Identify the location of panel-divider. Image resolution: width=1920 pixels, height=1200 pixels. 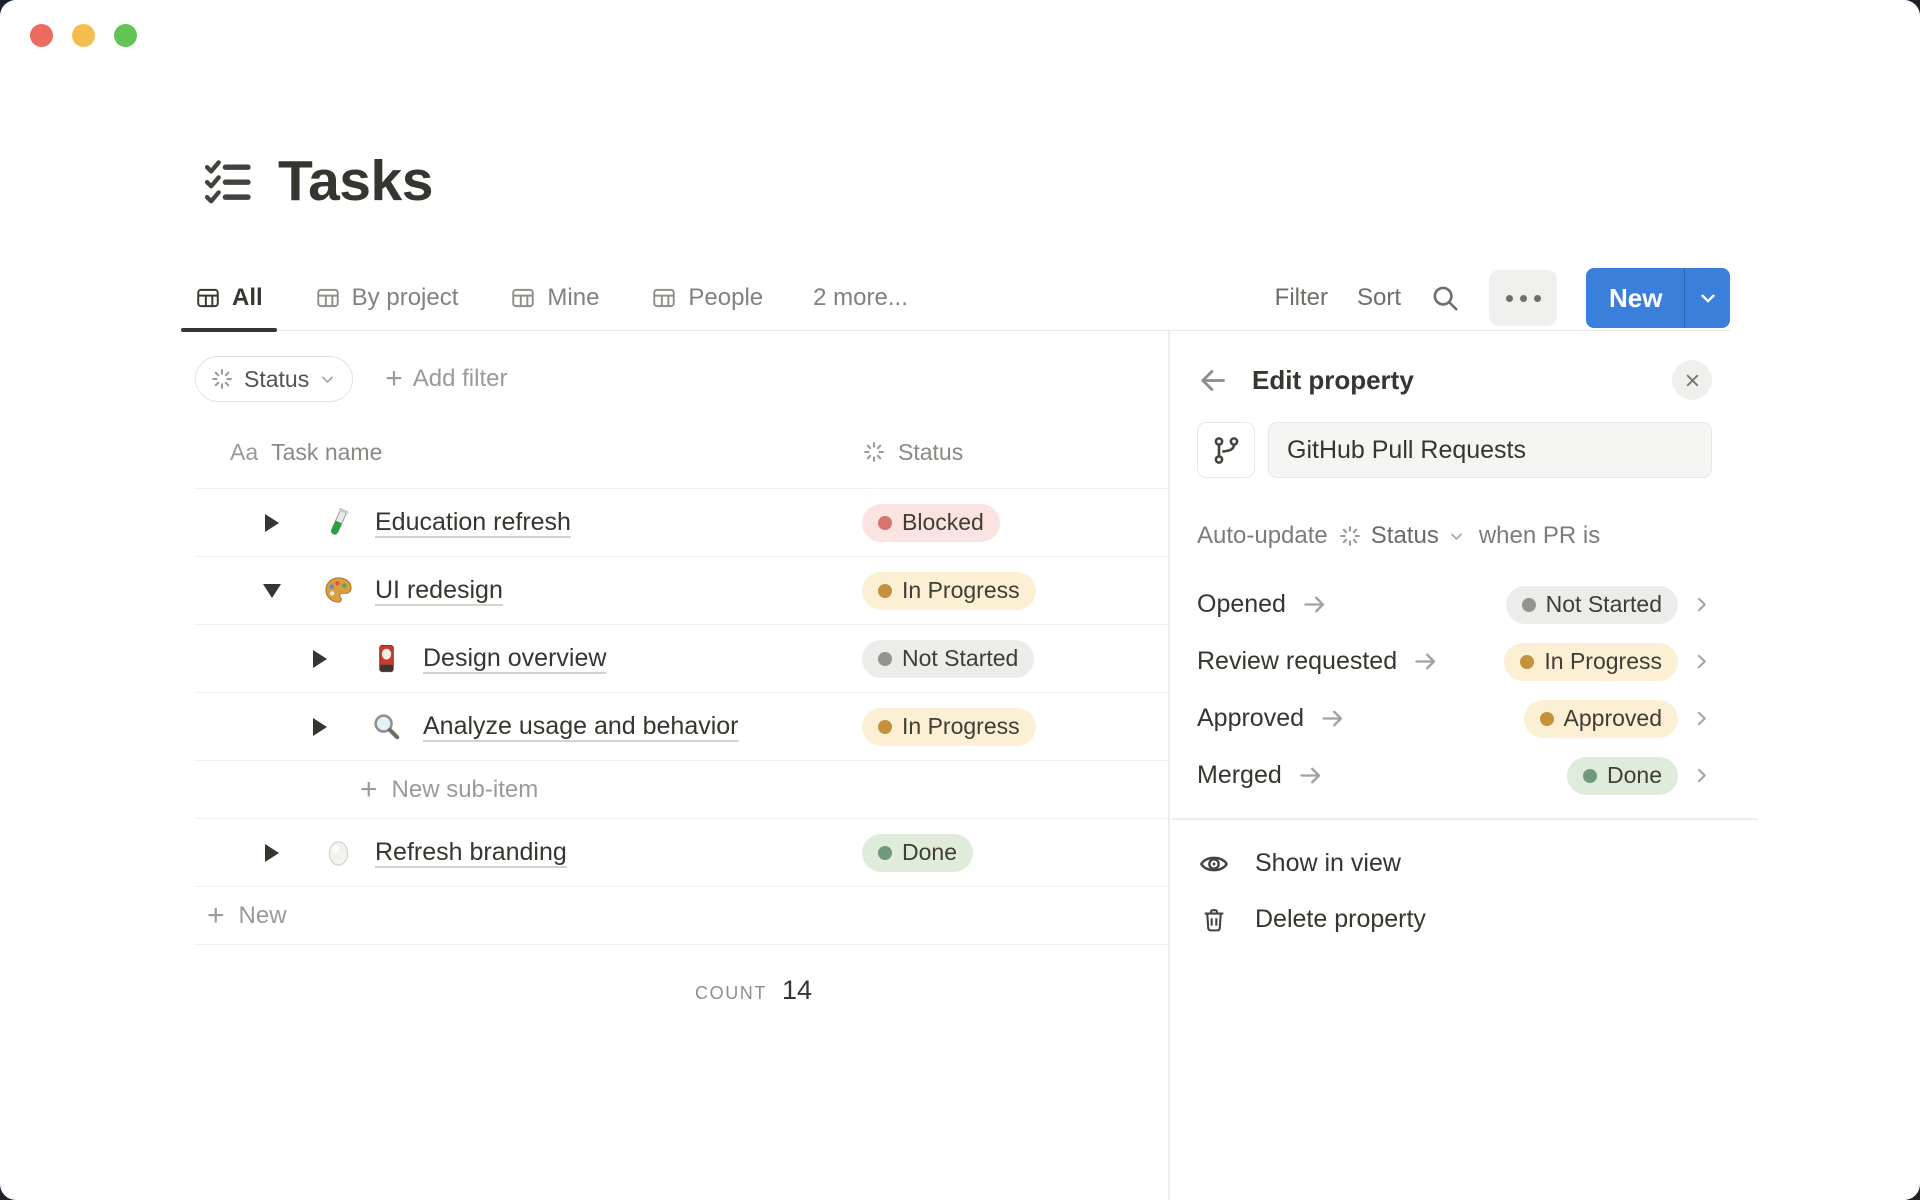
(1465, 819).